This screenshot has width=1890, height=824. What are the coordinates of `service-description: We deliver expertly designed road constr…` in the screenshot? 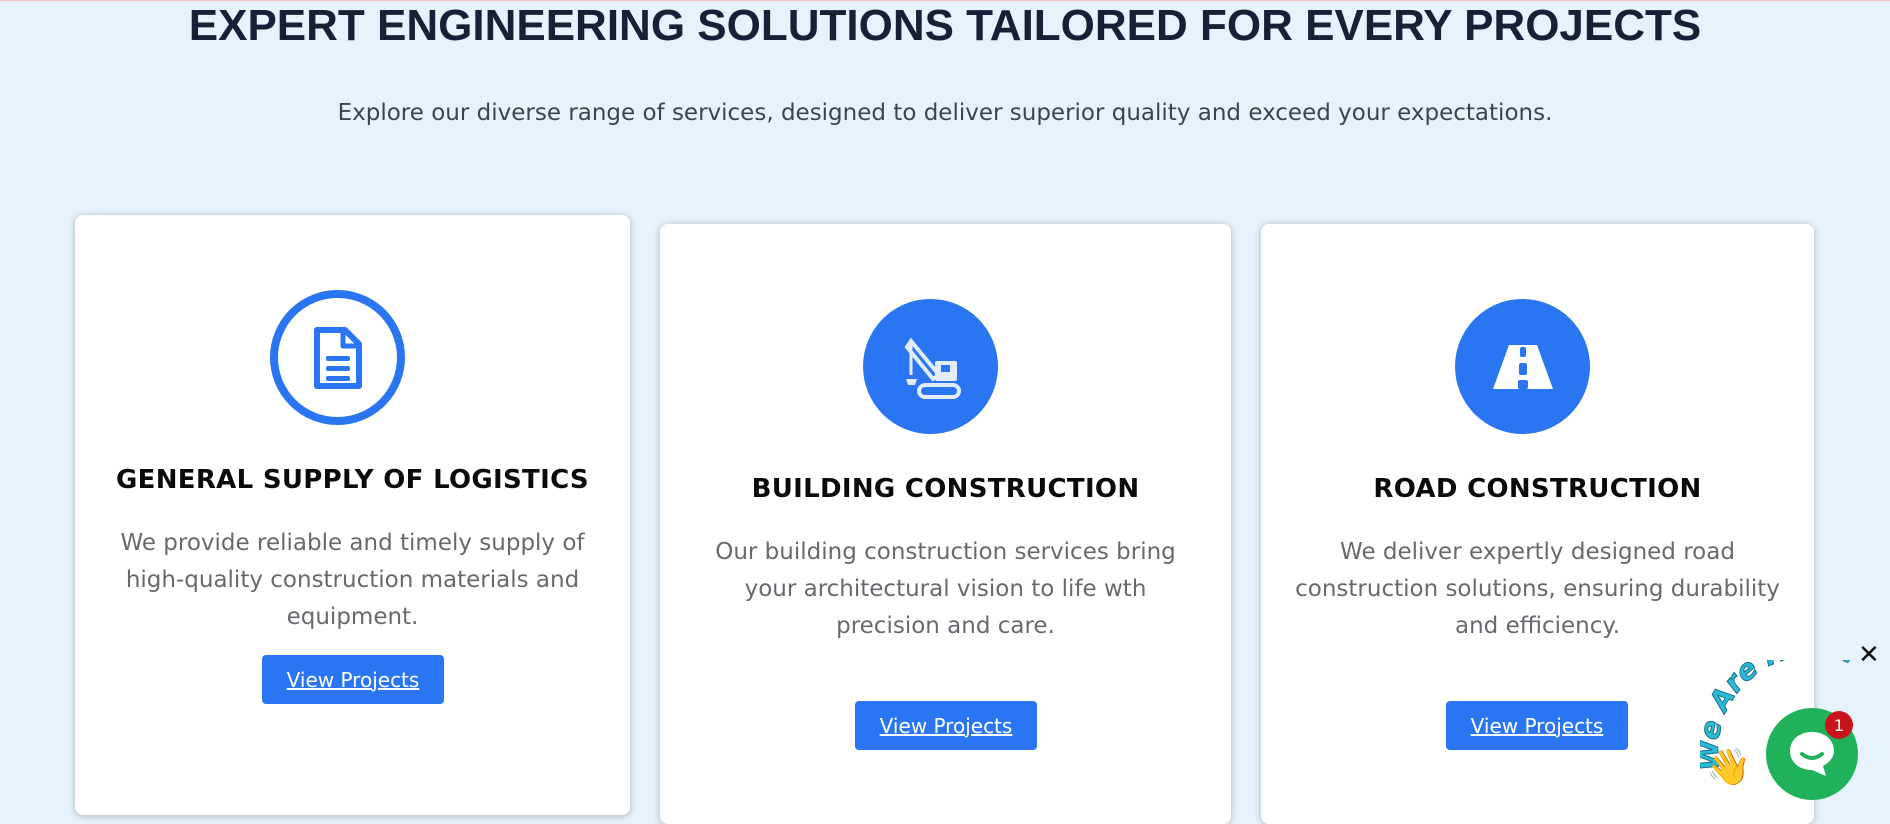 It's located at (1537, 589).